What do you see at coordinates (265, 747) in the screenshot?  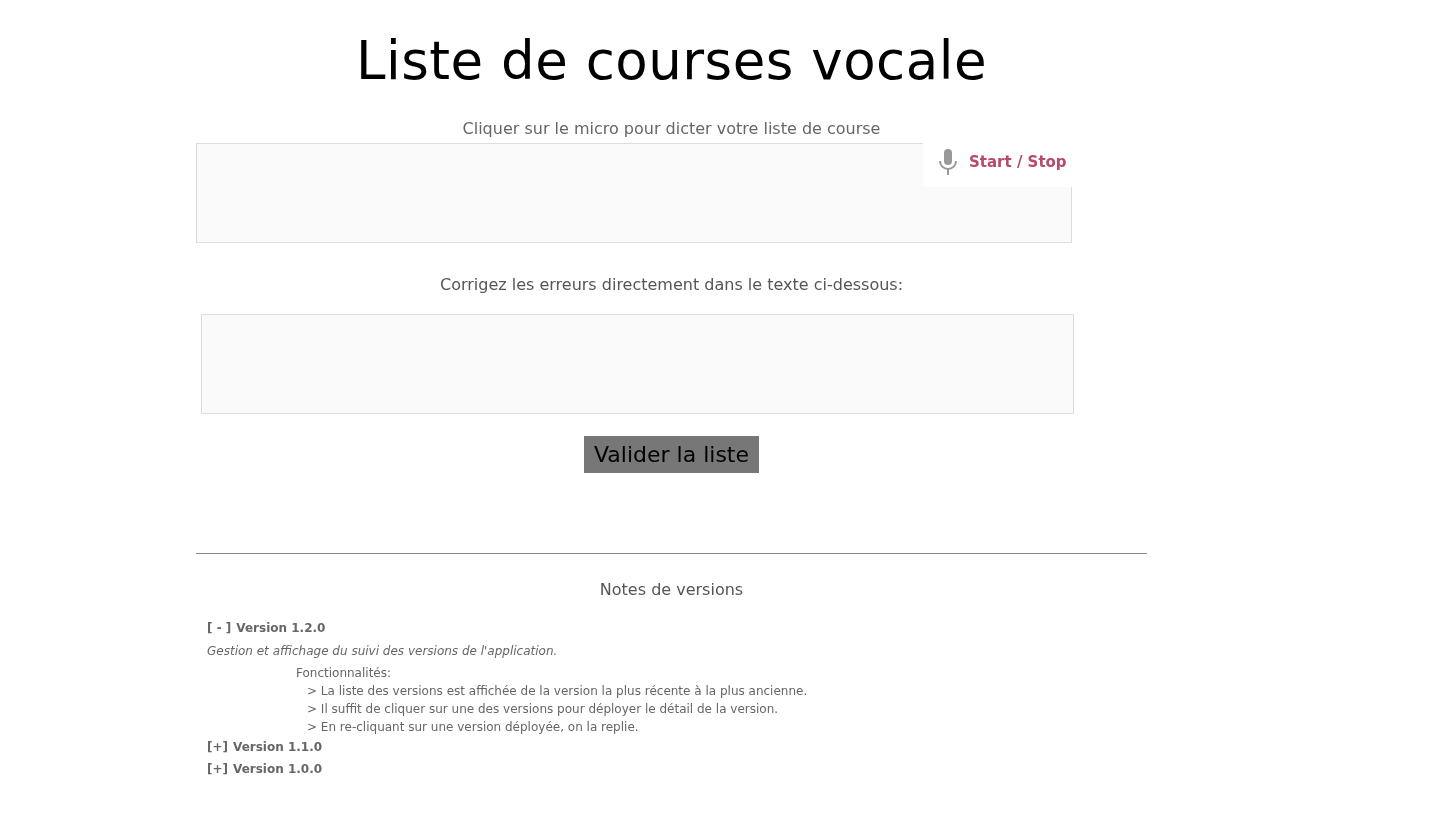 I see `version-toggle: [+] Version 1.1.0` at bounding box center [265, 747].